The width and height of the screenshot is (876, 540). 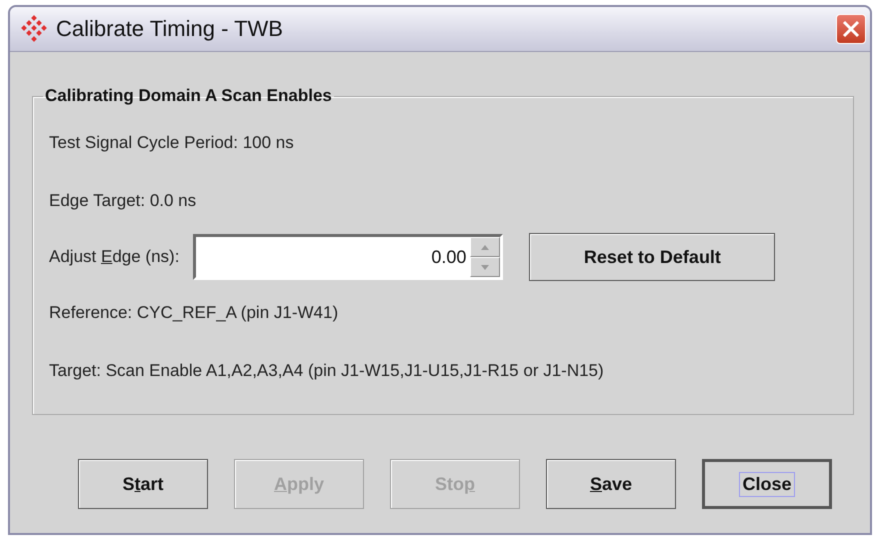 I want to click on adjust-edge-label: Adjust Edge (ns):, so click(x=114, y=257).